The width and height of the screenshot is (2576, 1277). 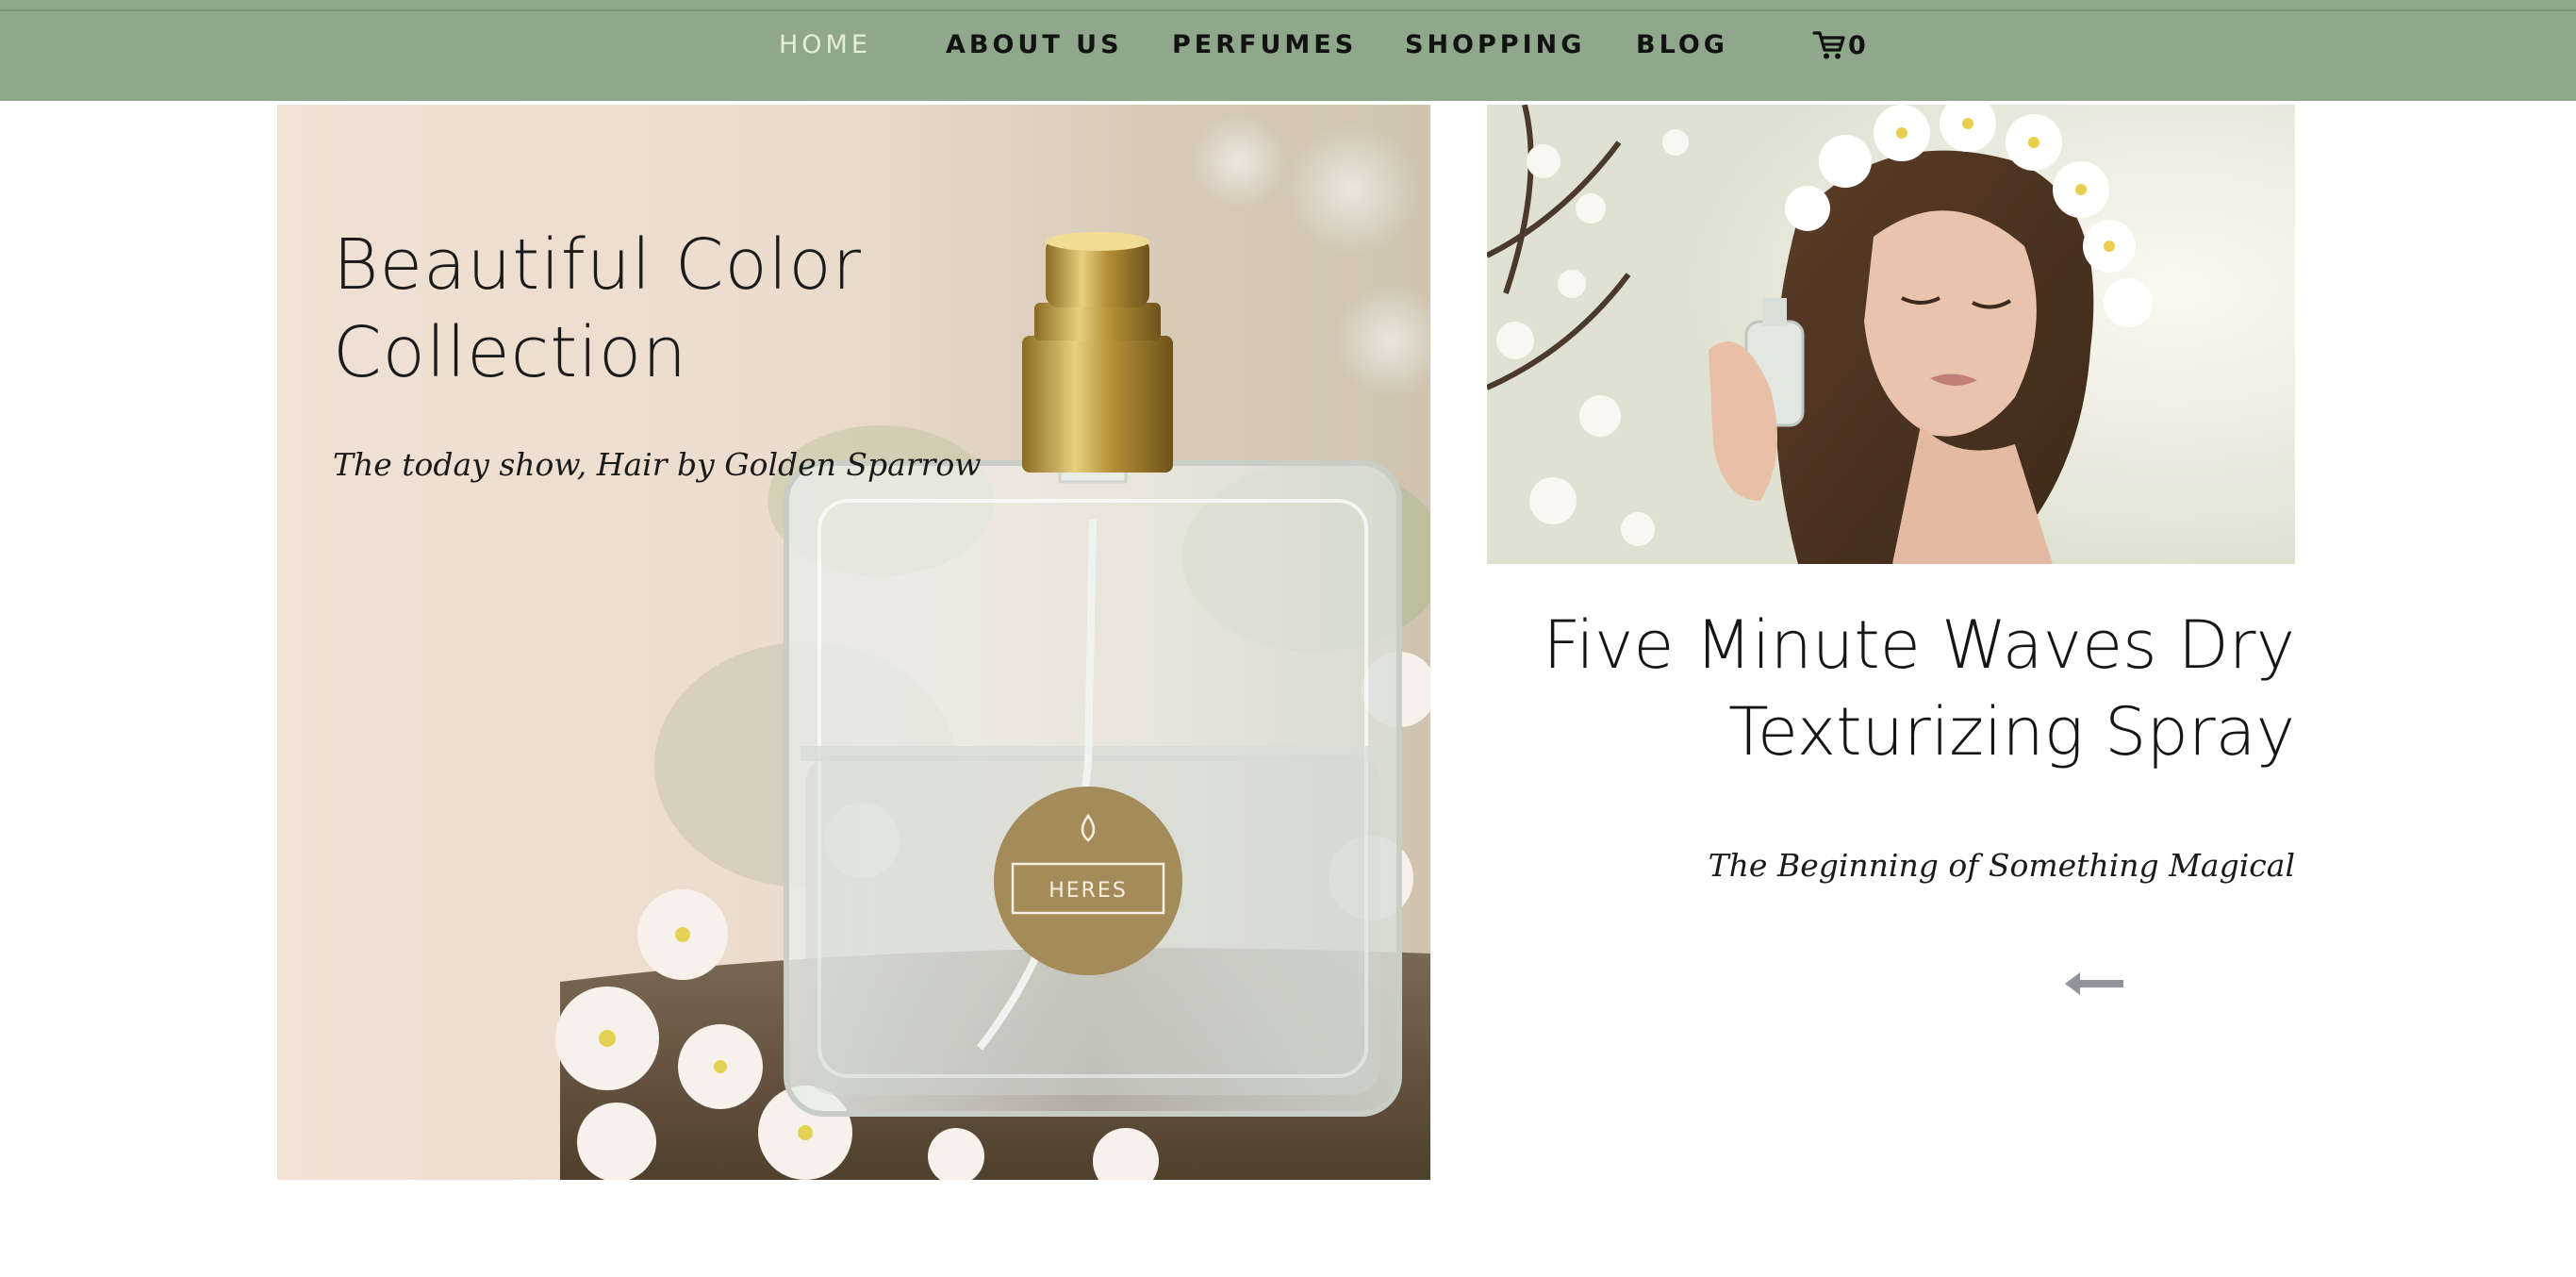 I want to click on nav-top-divider, so click(x=1288, y=10).